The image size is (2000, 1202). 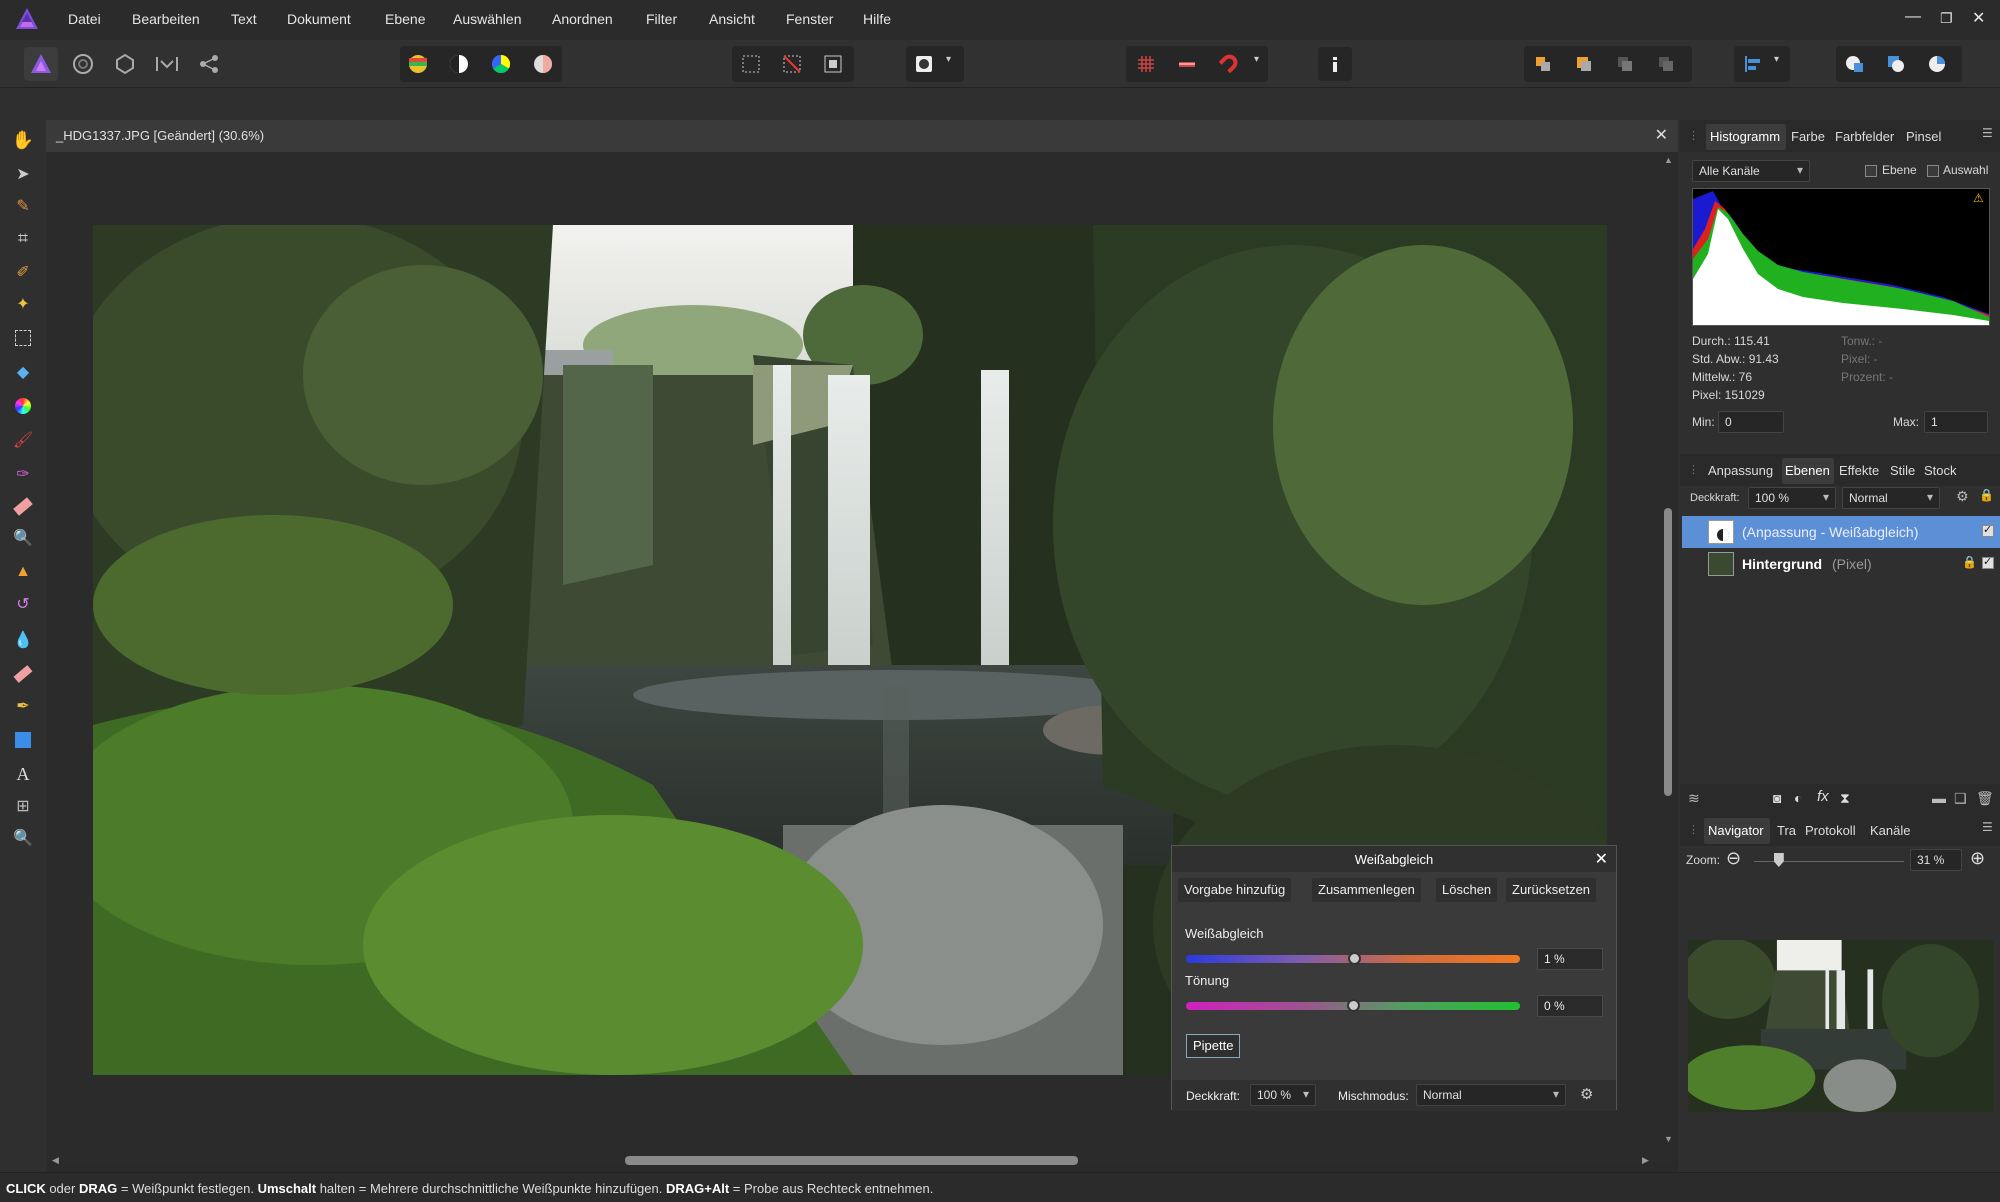 What do you see at coordinates (1745, 136) in the screenshot?
I see `tab-histogram: Histogramm` at bounding box center [1745, 136].